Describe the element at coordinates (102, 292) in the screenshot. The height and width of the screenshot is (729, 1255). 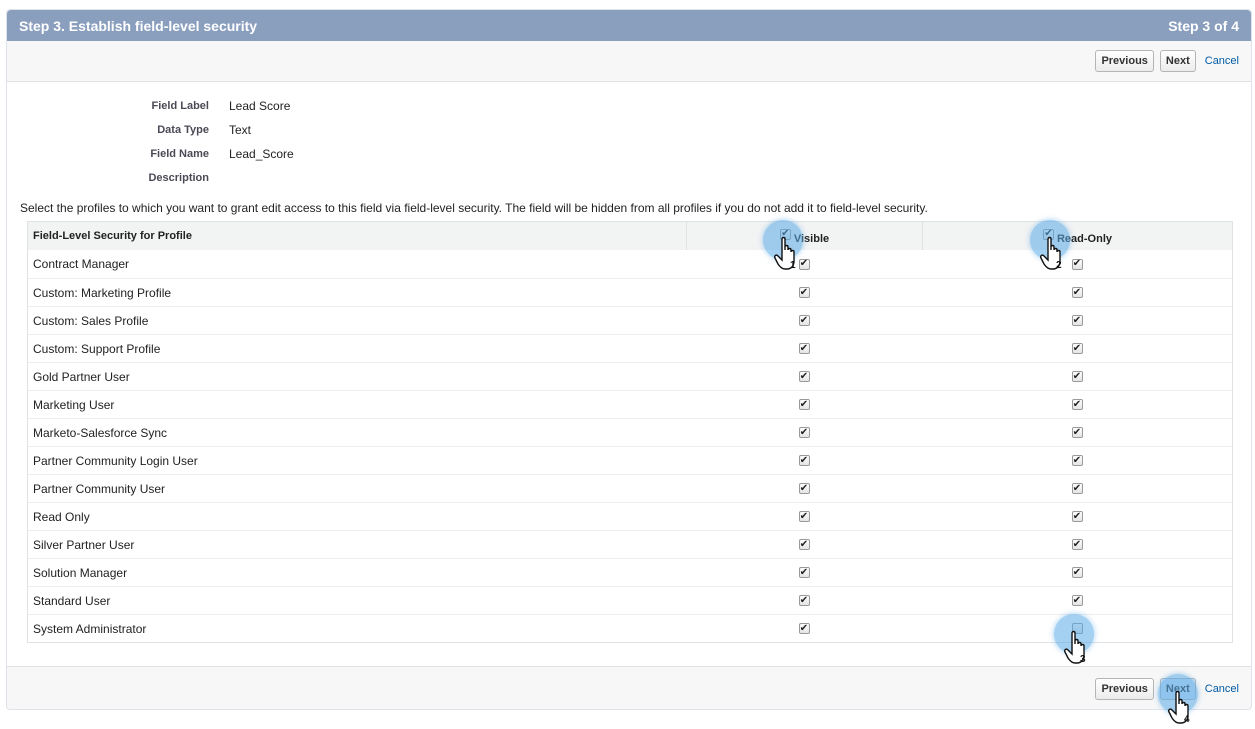
I see `profile-name: Custom: Marketing Profile` at that location.